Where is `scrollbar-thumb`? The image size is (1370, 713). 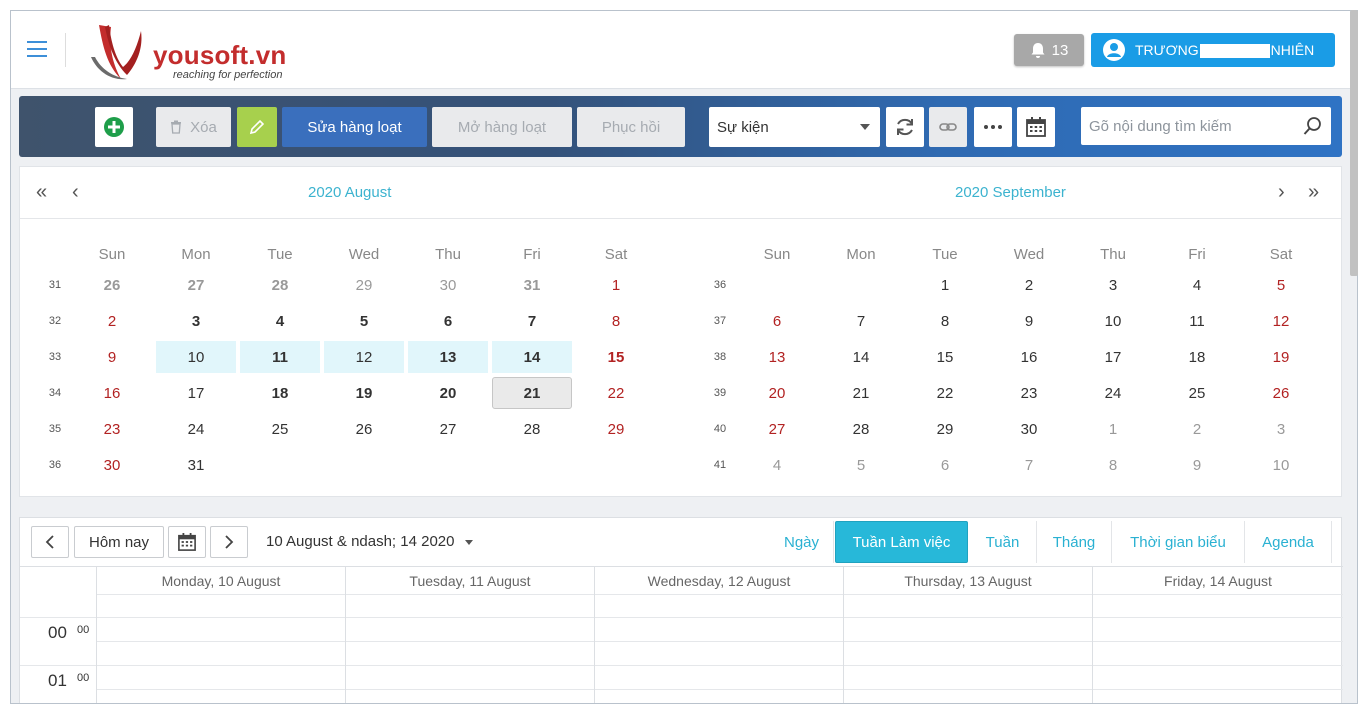
scrollbar-thumb is located at coordinates (1354, 143).